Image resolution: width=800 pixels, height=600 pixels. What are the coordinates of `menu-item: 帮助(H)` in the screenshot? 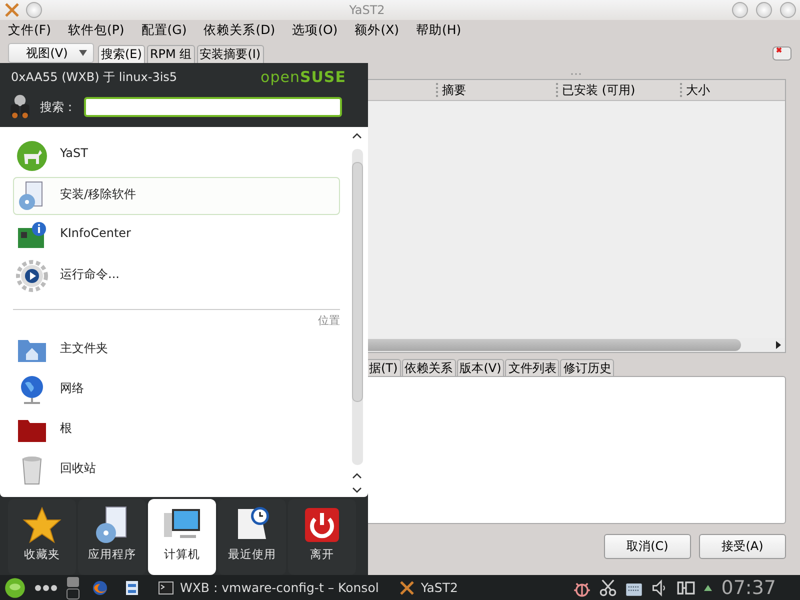 It's located at (439, 30).